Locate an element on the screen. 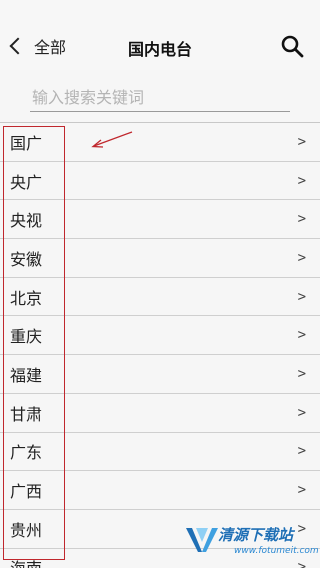 Image resolution: width=320 pixels, height=568 pixels. list-item: 甘肃 > is located at coordinates (160, 413).